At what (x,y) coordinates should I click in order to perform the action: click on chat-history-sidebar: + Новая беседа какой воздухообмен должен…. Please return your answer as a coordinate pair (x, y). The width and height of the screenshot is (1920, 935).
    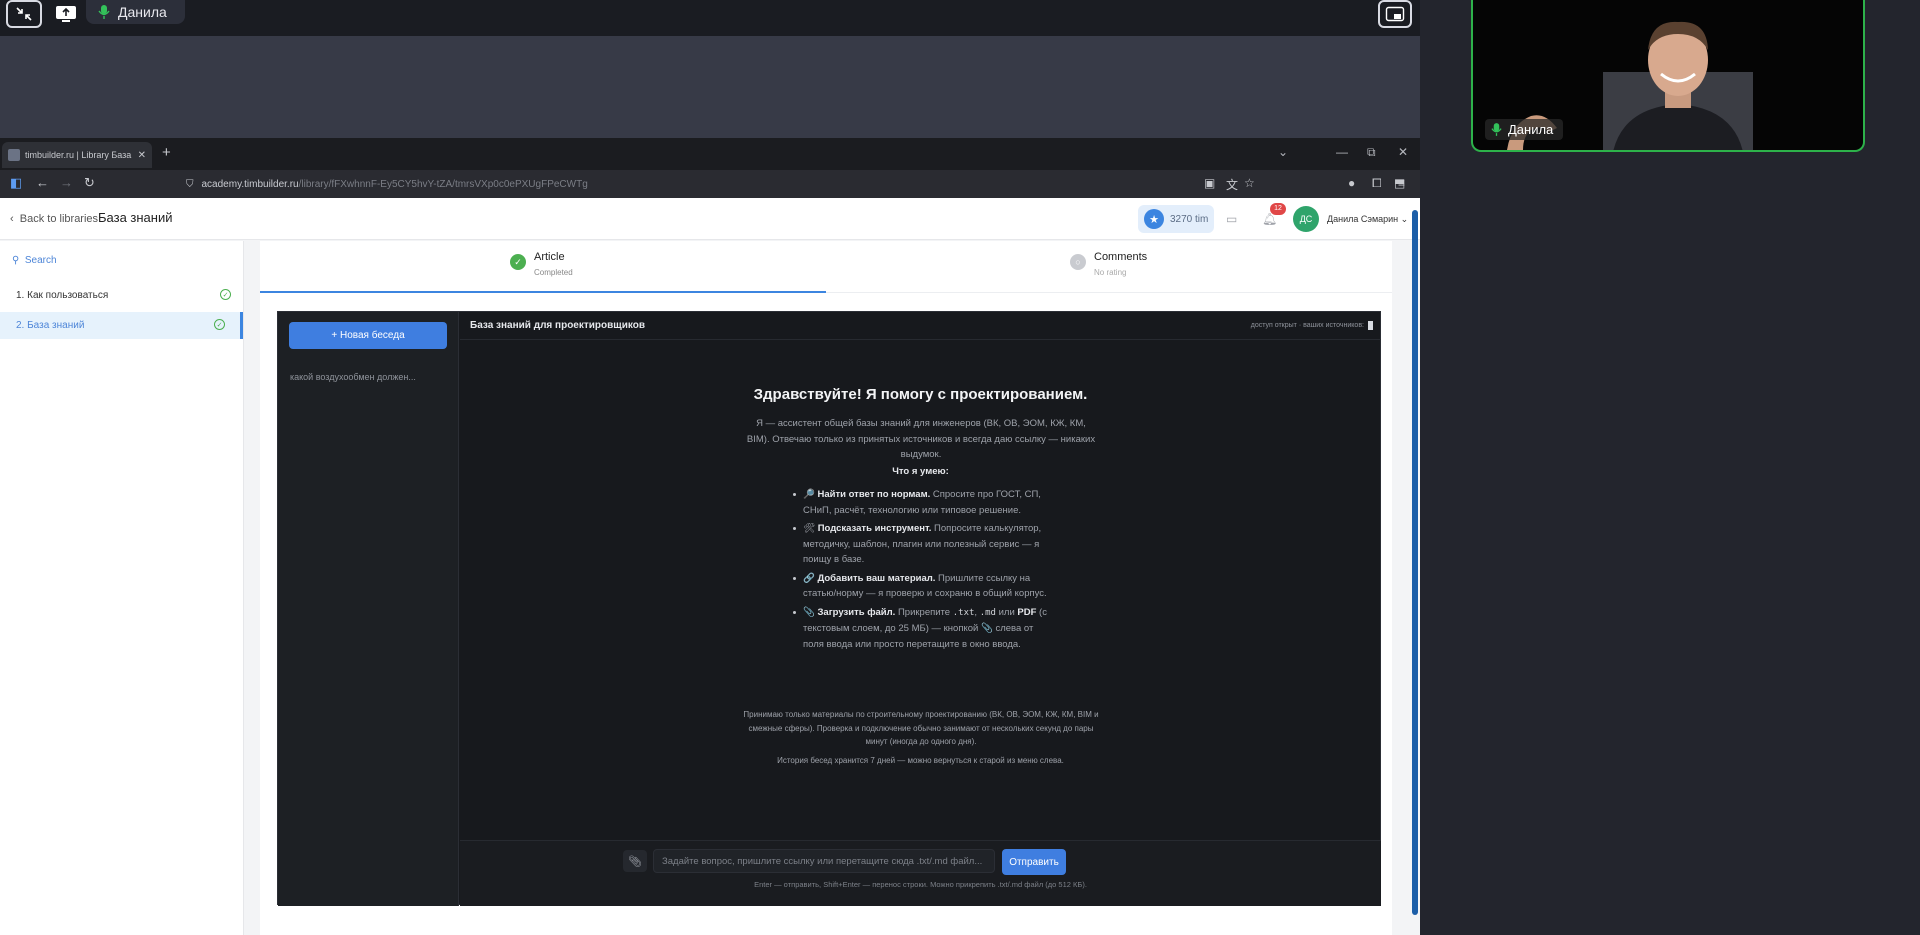
    Looking at the image, I should click on (368, 609).